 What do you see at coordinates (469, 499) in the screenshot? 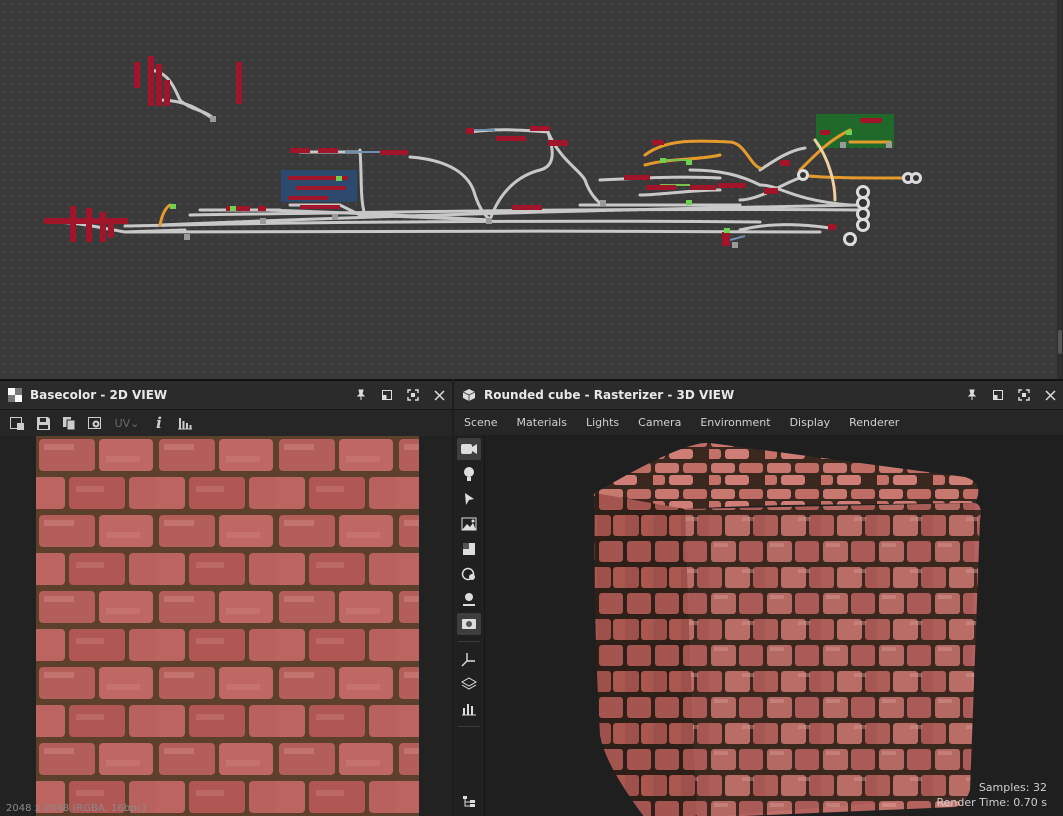
I see `cursor-icon` at bounding box center [469, 499].